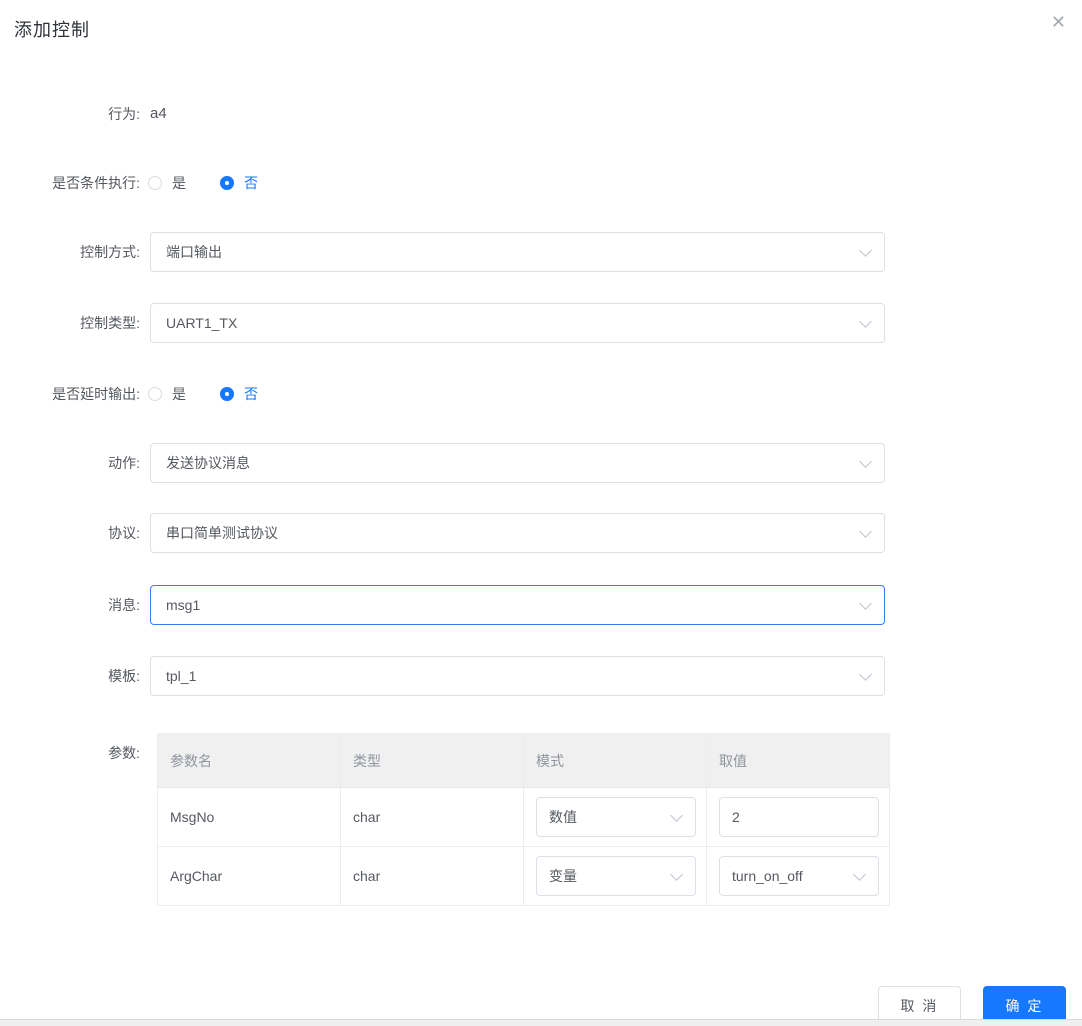 The image size is (1082, 1026). I want to click on column-header-mode: 模式, so click(615, 760).